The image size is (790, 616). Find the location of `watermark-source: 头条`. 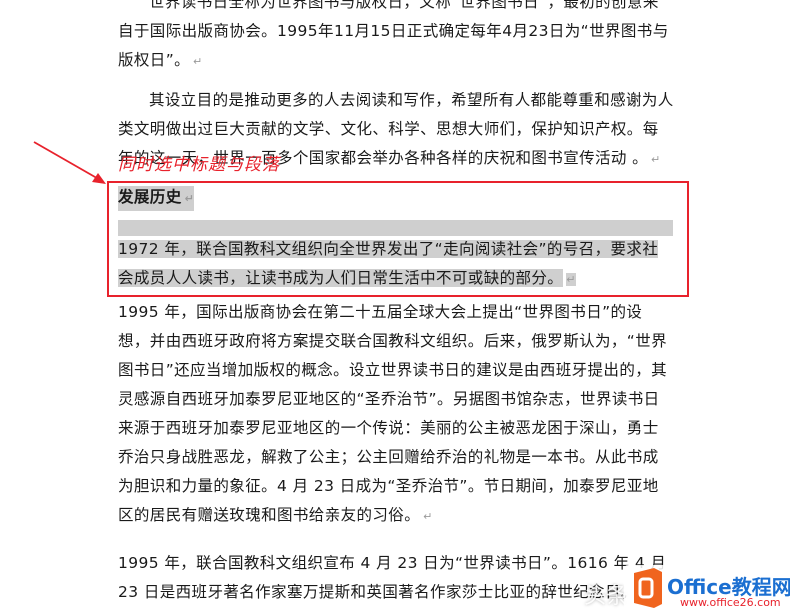

watermark-source: 头条 is located at coordinates (606, 596).